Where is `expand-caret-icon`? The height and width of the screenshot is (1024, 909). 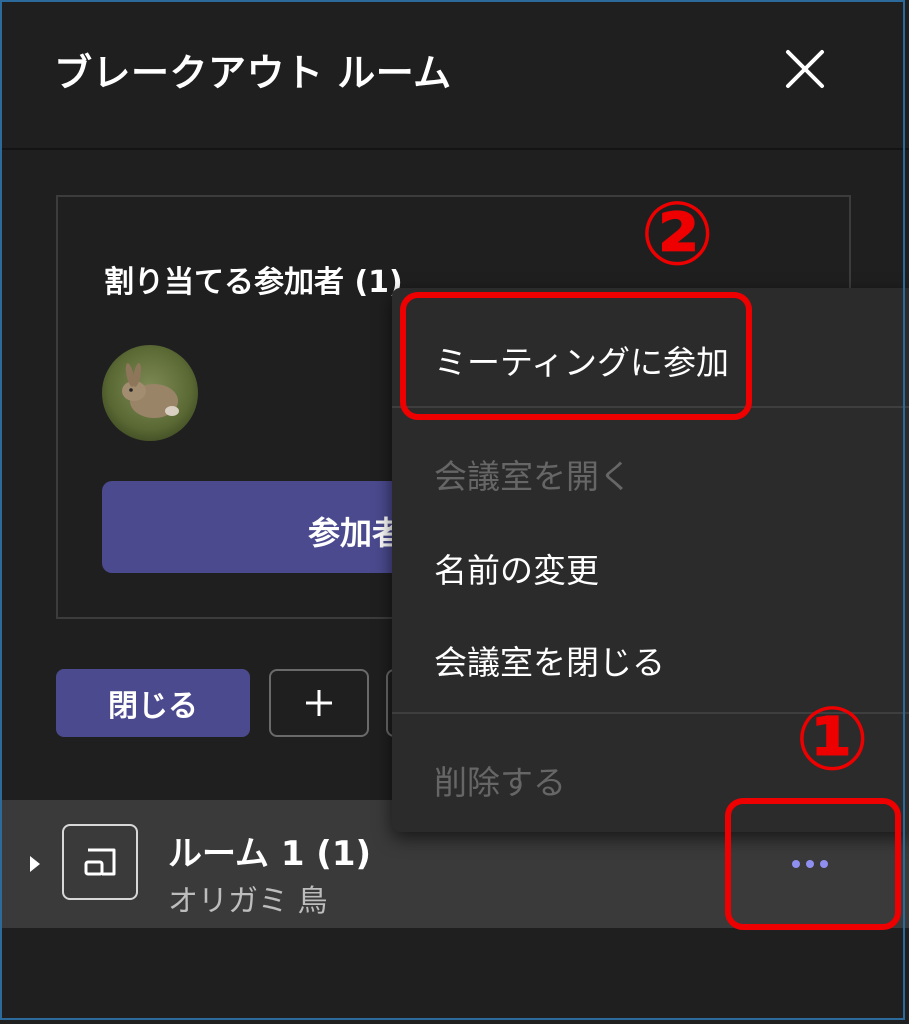
expand-caret-icon is located at coordinates (35, 864).